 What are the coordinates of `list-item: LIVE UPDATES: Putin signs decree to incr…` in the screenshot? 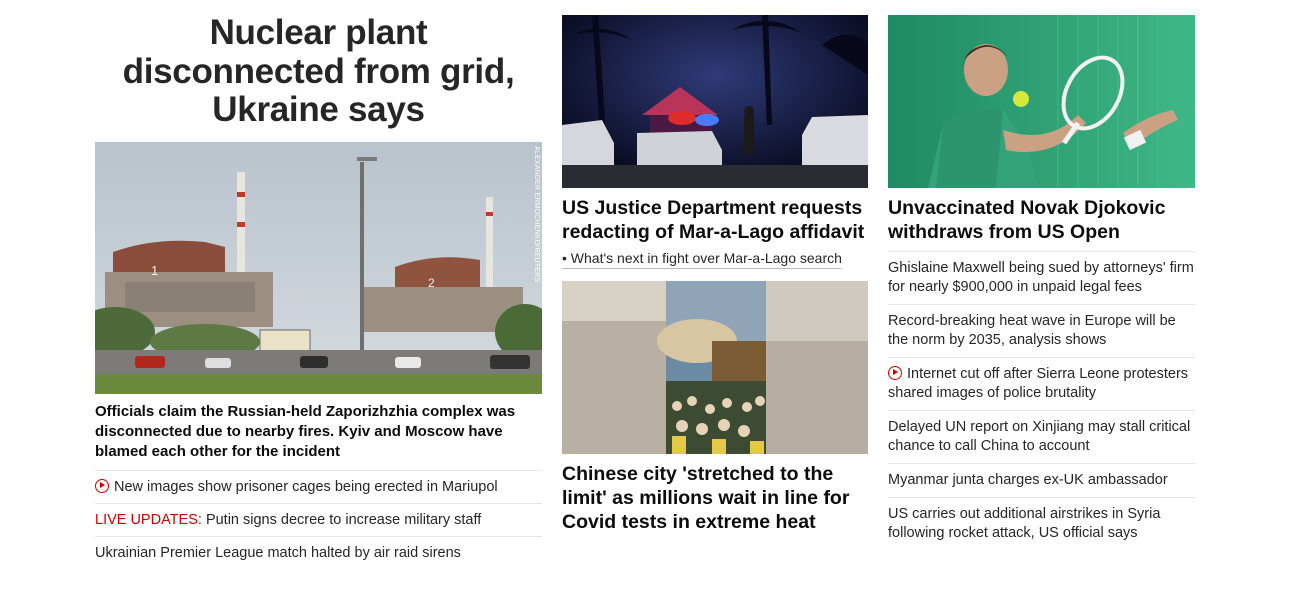 It's located at (318, 519).